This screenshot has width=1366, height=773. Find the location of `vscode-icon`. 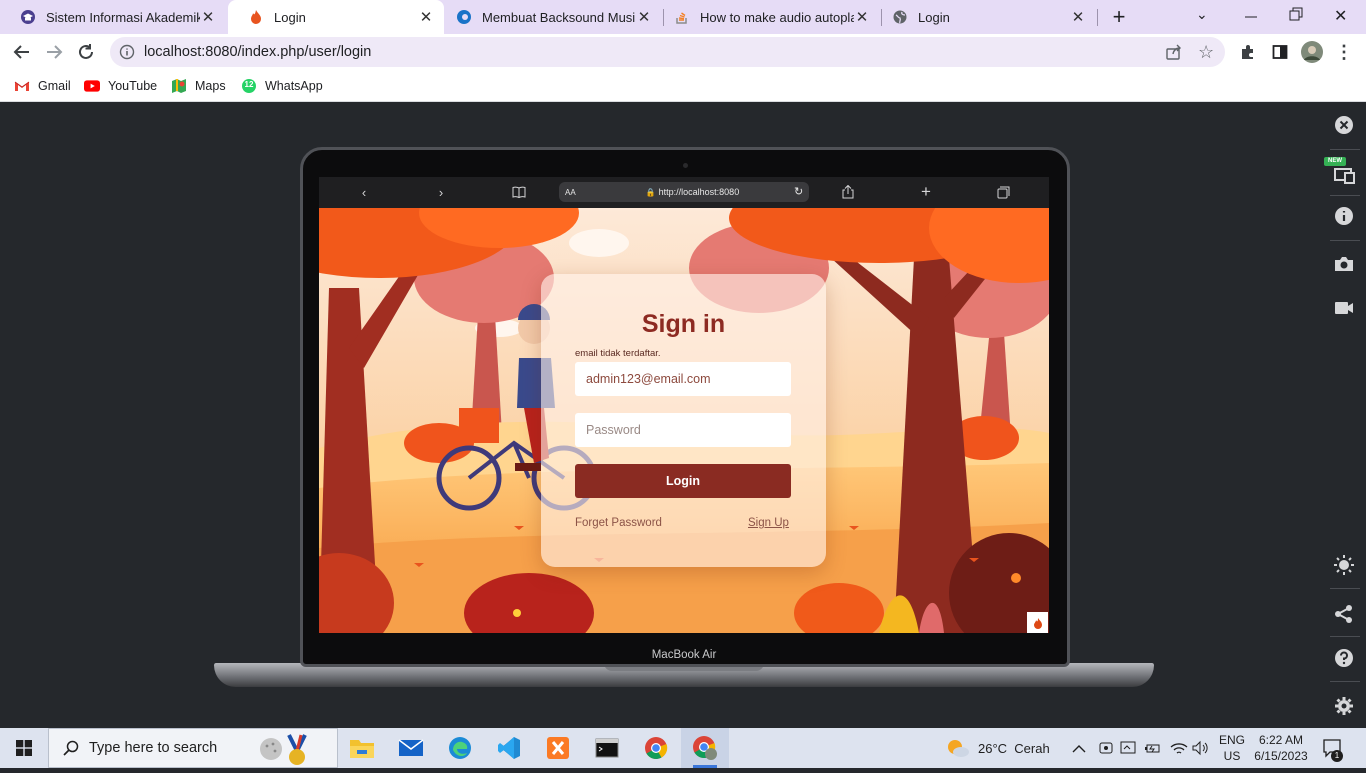

vscode-icon is located at coordinates (509, 748).